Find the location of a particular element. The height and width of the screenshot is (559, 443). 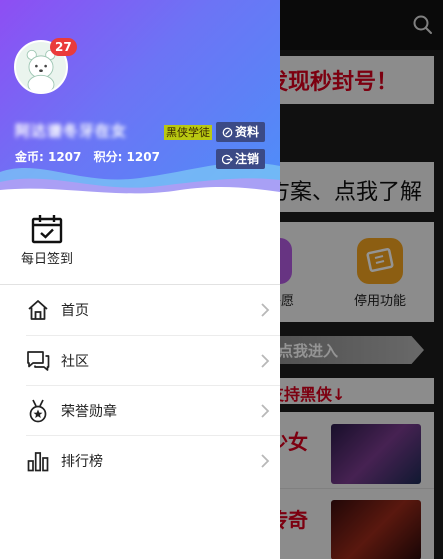

menu-item-label: 首页 is located at coordinates (75, 311).